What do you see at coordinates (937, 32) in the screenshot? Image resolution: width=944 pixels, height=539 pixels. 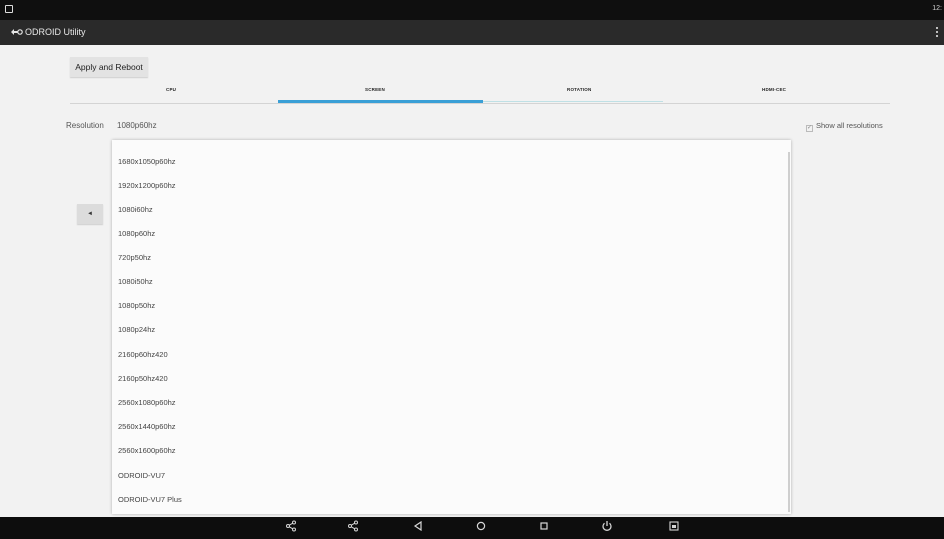 I see `overflow-menu-icon` at bounding box center [937, 32].